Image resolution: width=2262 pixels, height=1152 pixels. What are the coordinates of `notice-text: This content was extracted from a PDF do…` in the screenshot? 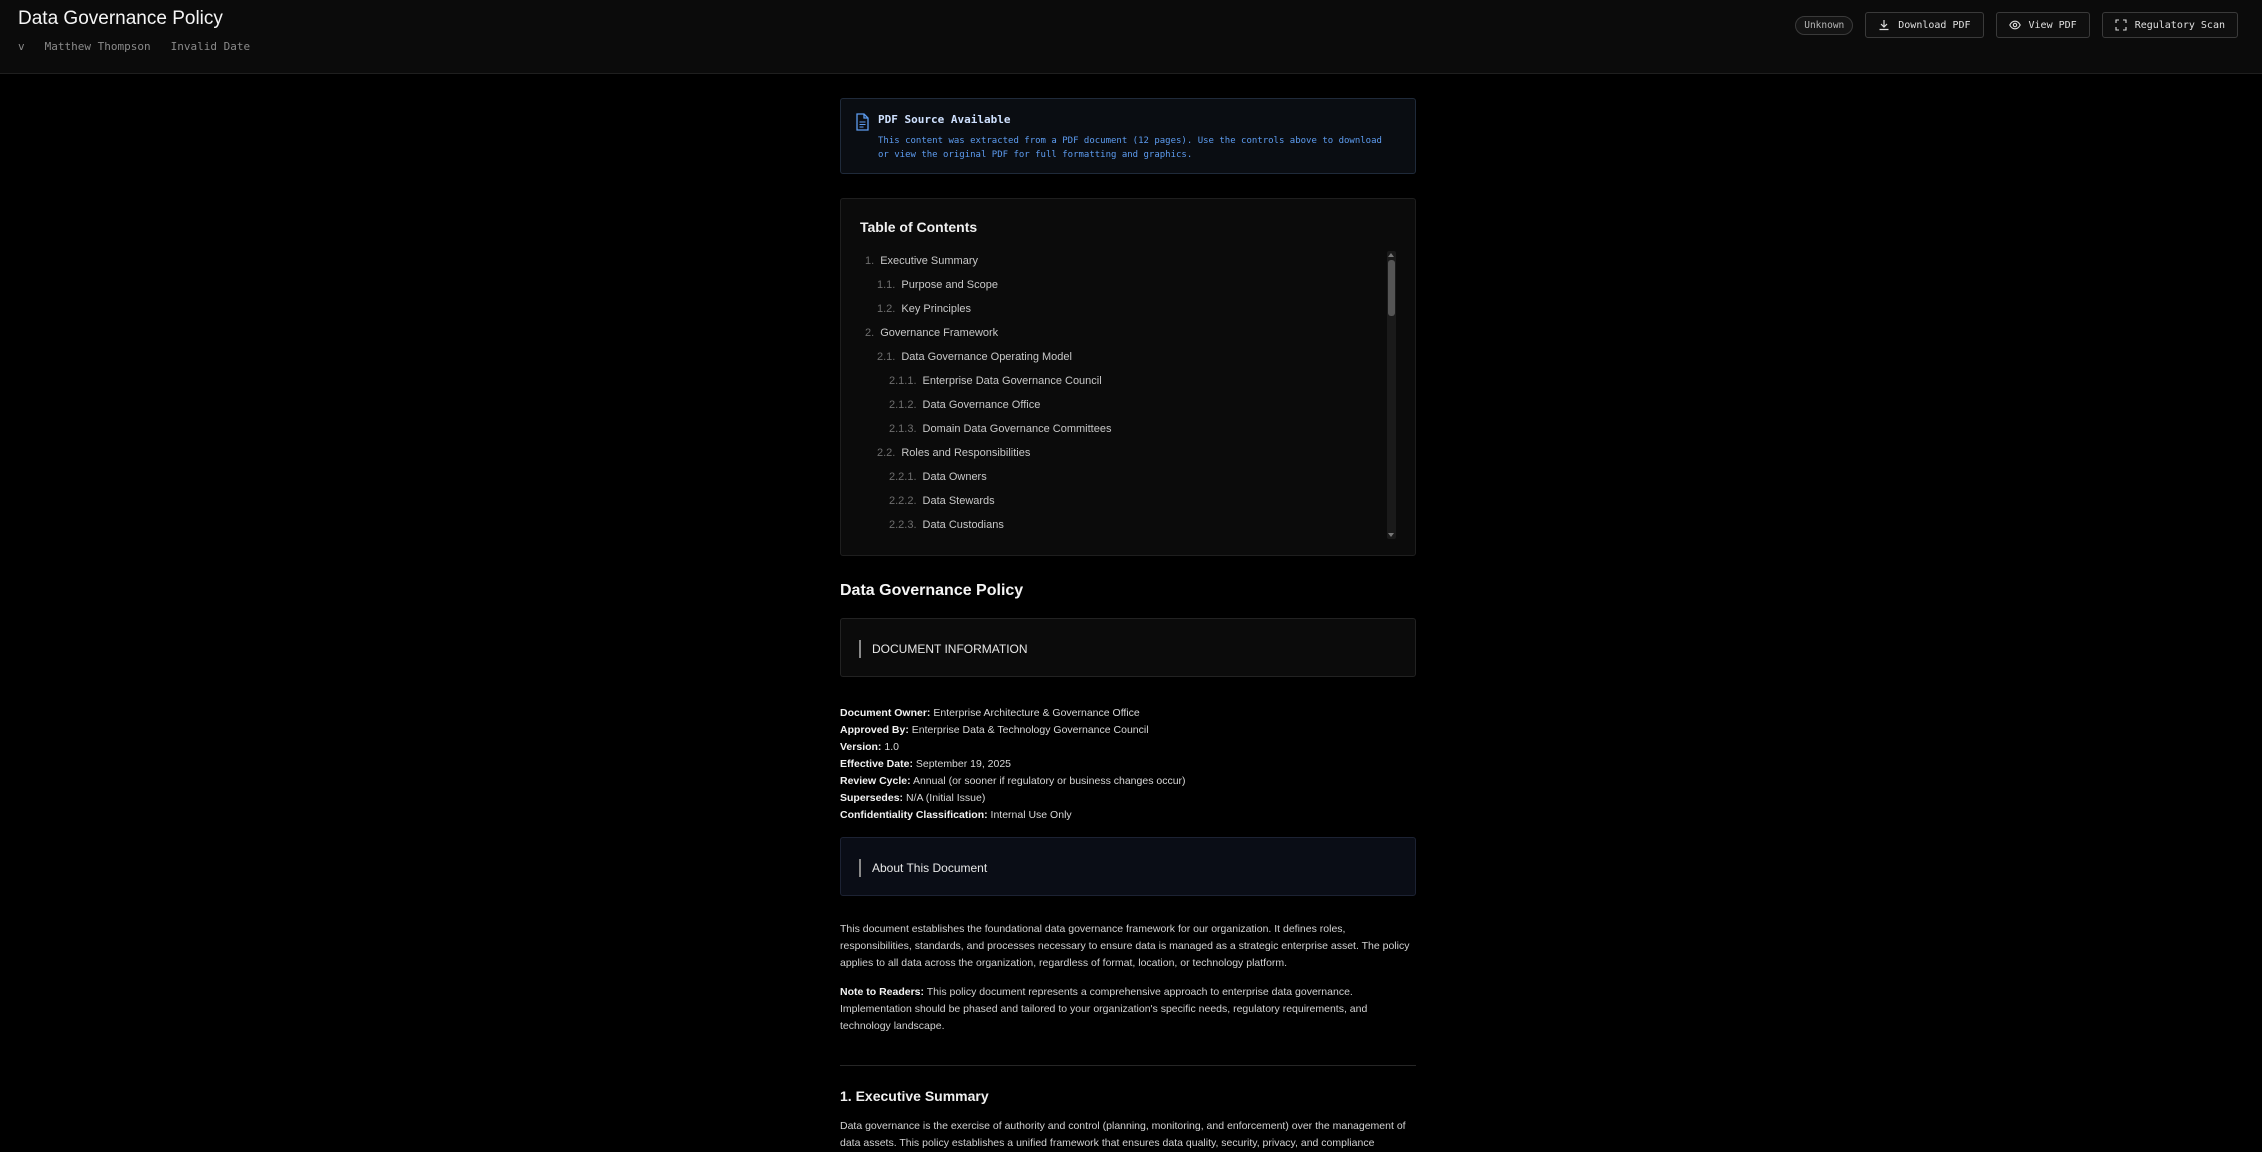 It's located at (1130, 148).